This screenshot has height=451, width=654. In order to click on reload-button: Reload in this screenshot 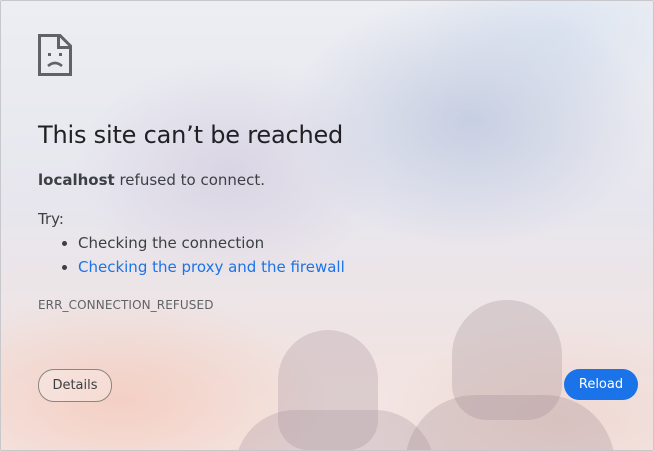, I will do `click(601, 384)`.